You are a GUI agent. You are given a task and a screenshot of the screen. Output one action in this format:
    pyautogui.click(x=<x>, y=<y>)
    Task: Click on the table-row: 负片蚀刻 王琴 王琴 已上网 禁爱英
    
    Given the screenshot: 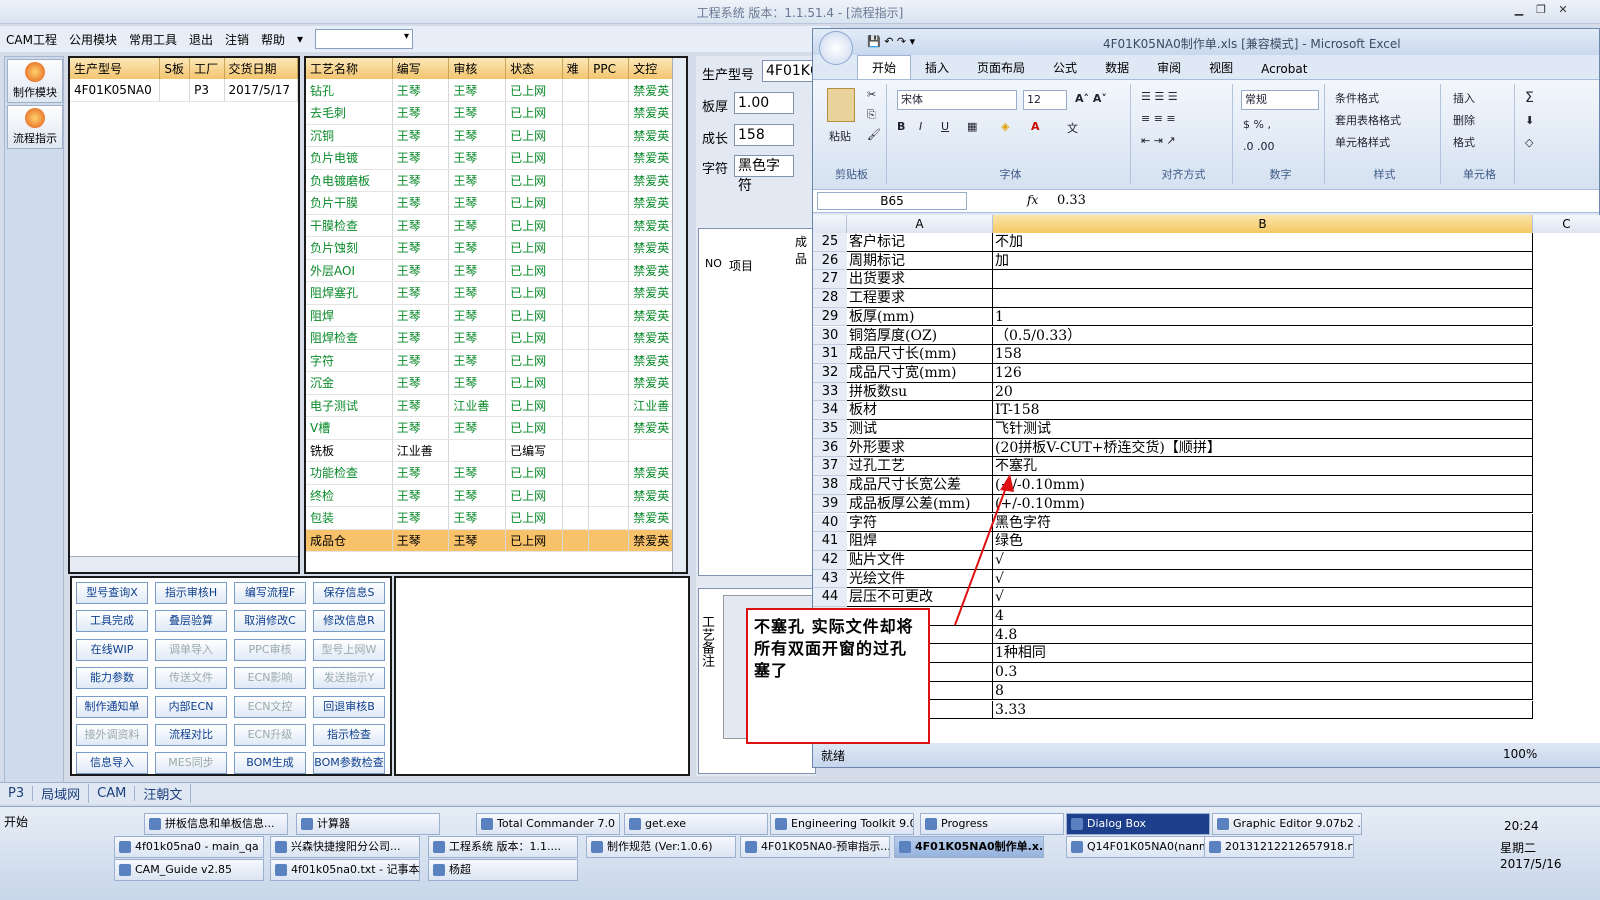 What is the action you would take?
    pyautogui.click(x=496, y=248)
    